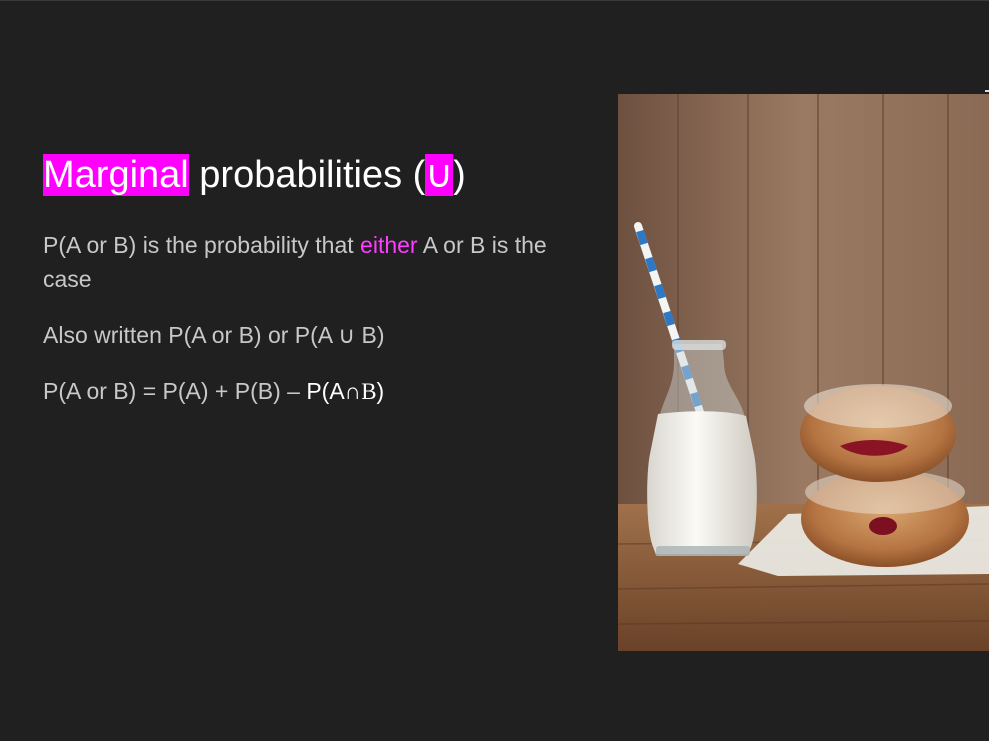 Image resolution: width=989 pixels, height=741 pixels. I want to click on jam-doughnut-bottom, so click(885, 518).